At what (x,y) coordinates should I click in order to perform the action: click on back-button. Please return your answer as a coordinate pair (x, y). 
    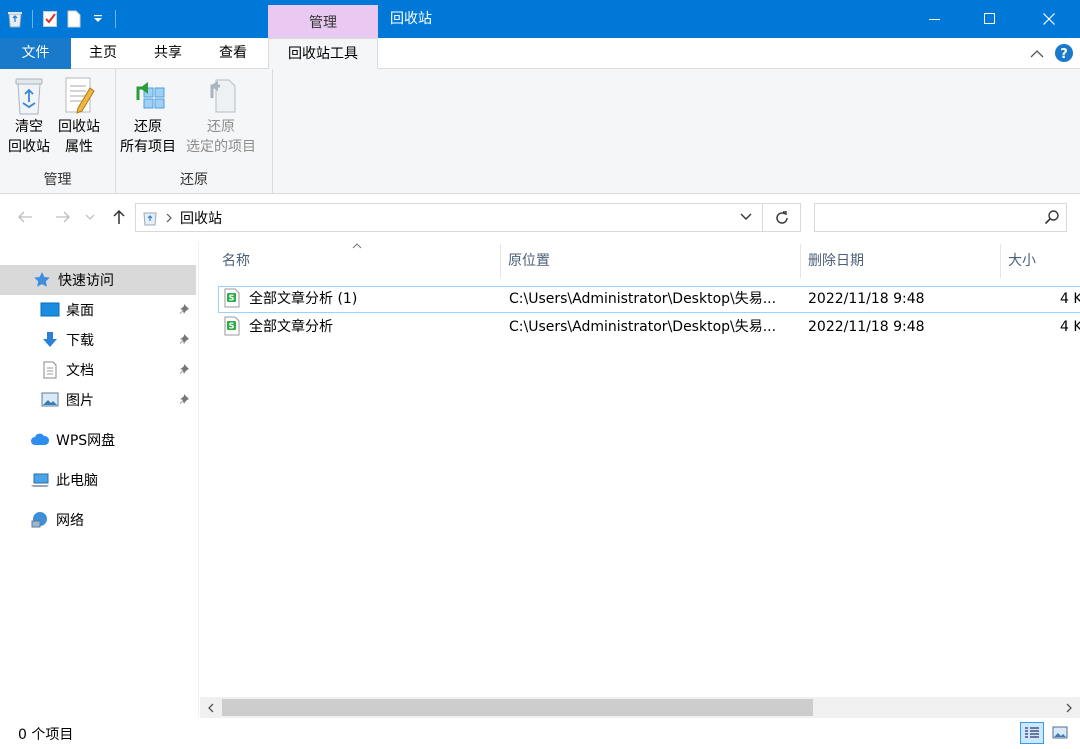
    Looking at the image, I should click on (25, 217).